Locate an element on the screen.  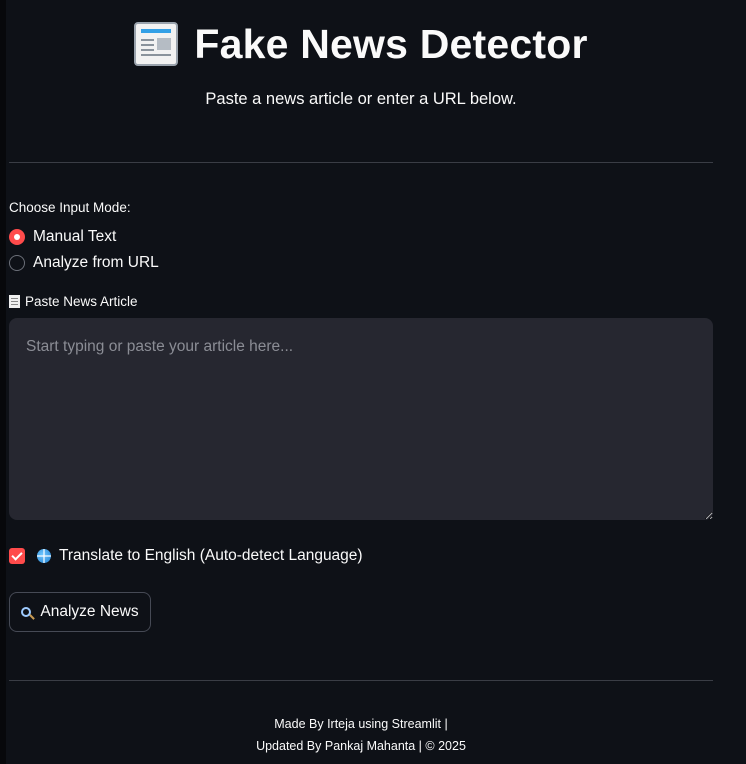
radio-analyze-url-label: Analyze from URL is located at coordinates (96, 262).